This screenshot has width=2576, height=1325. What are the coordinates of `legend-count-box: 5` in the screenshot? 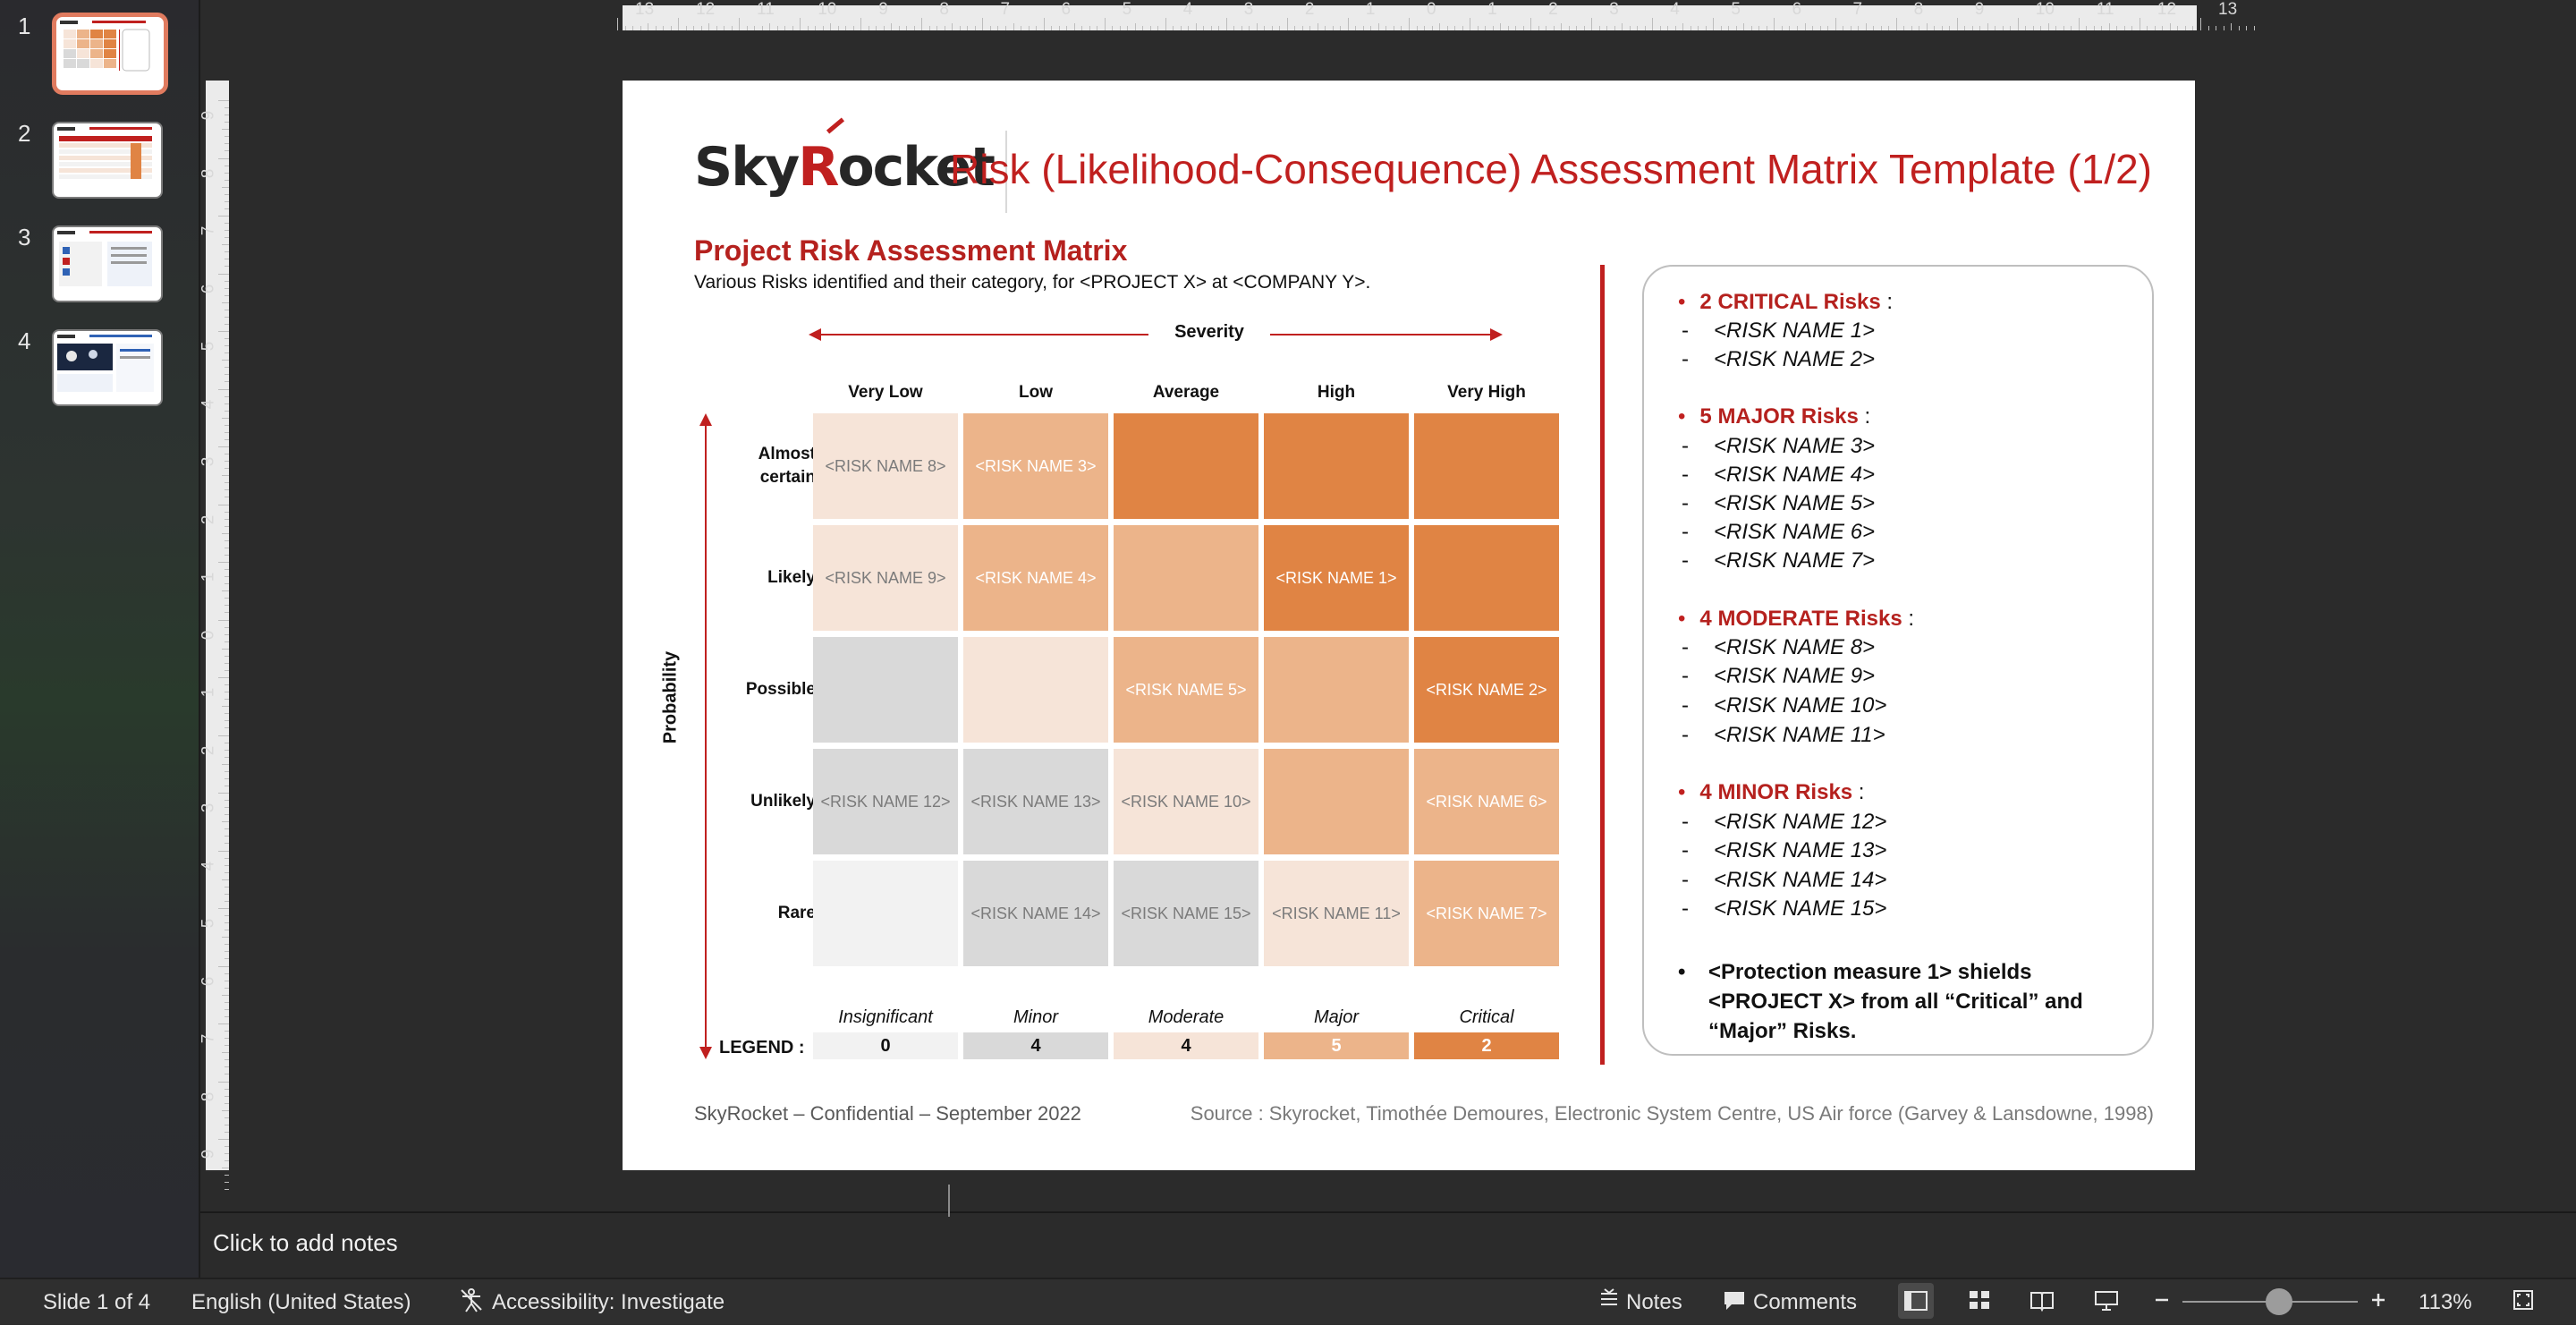 It's located at (1336, 1045).